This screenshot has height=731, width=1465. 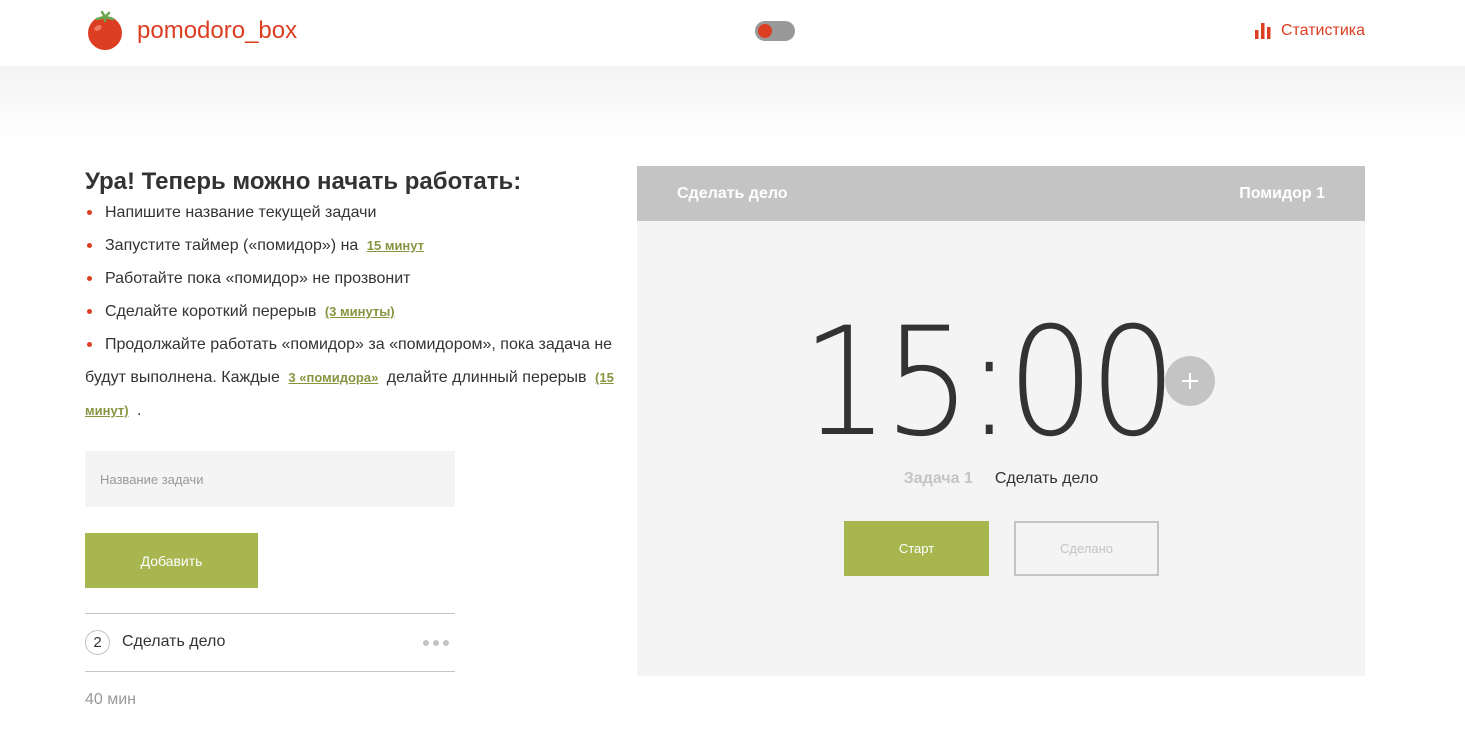 What do you see at coordinates (171, 560) in the screenshot?
I see `add-task-button: Добавить` at bounding box center [171, 560].